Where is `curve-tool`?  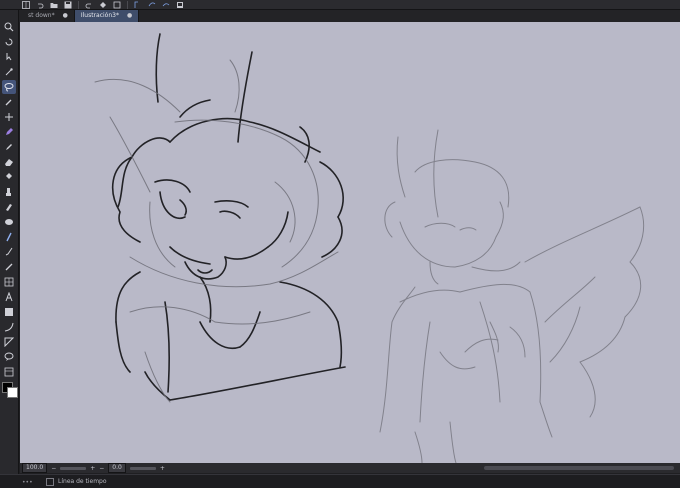
curve-tool is located at coordinates (9, 252).